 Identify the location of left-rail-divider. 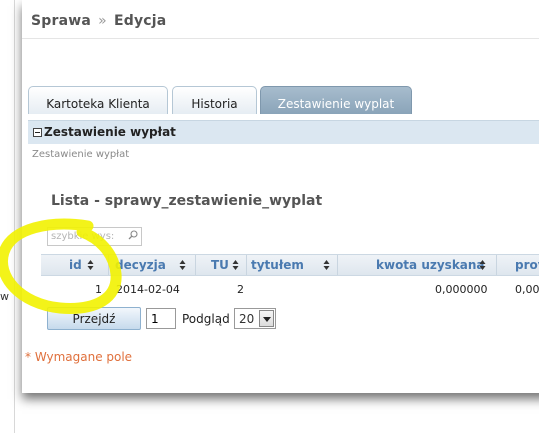
(14, 216).